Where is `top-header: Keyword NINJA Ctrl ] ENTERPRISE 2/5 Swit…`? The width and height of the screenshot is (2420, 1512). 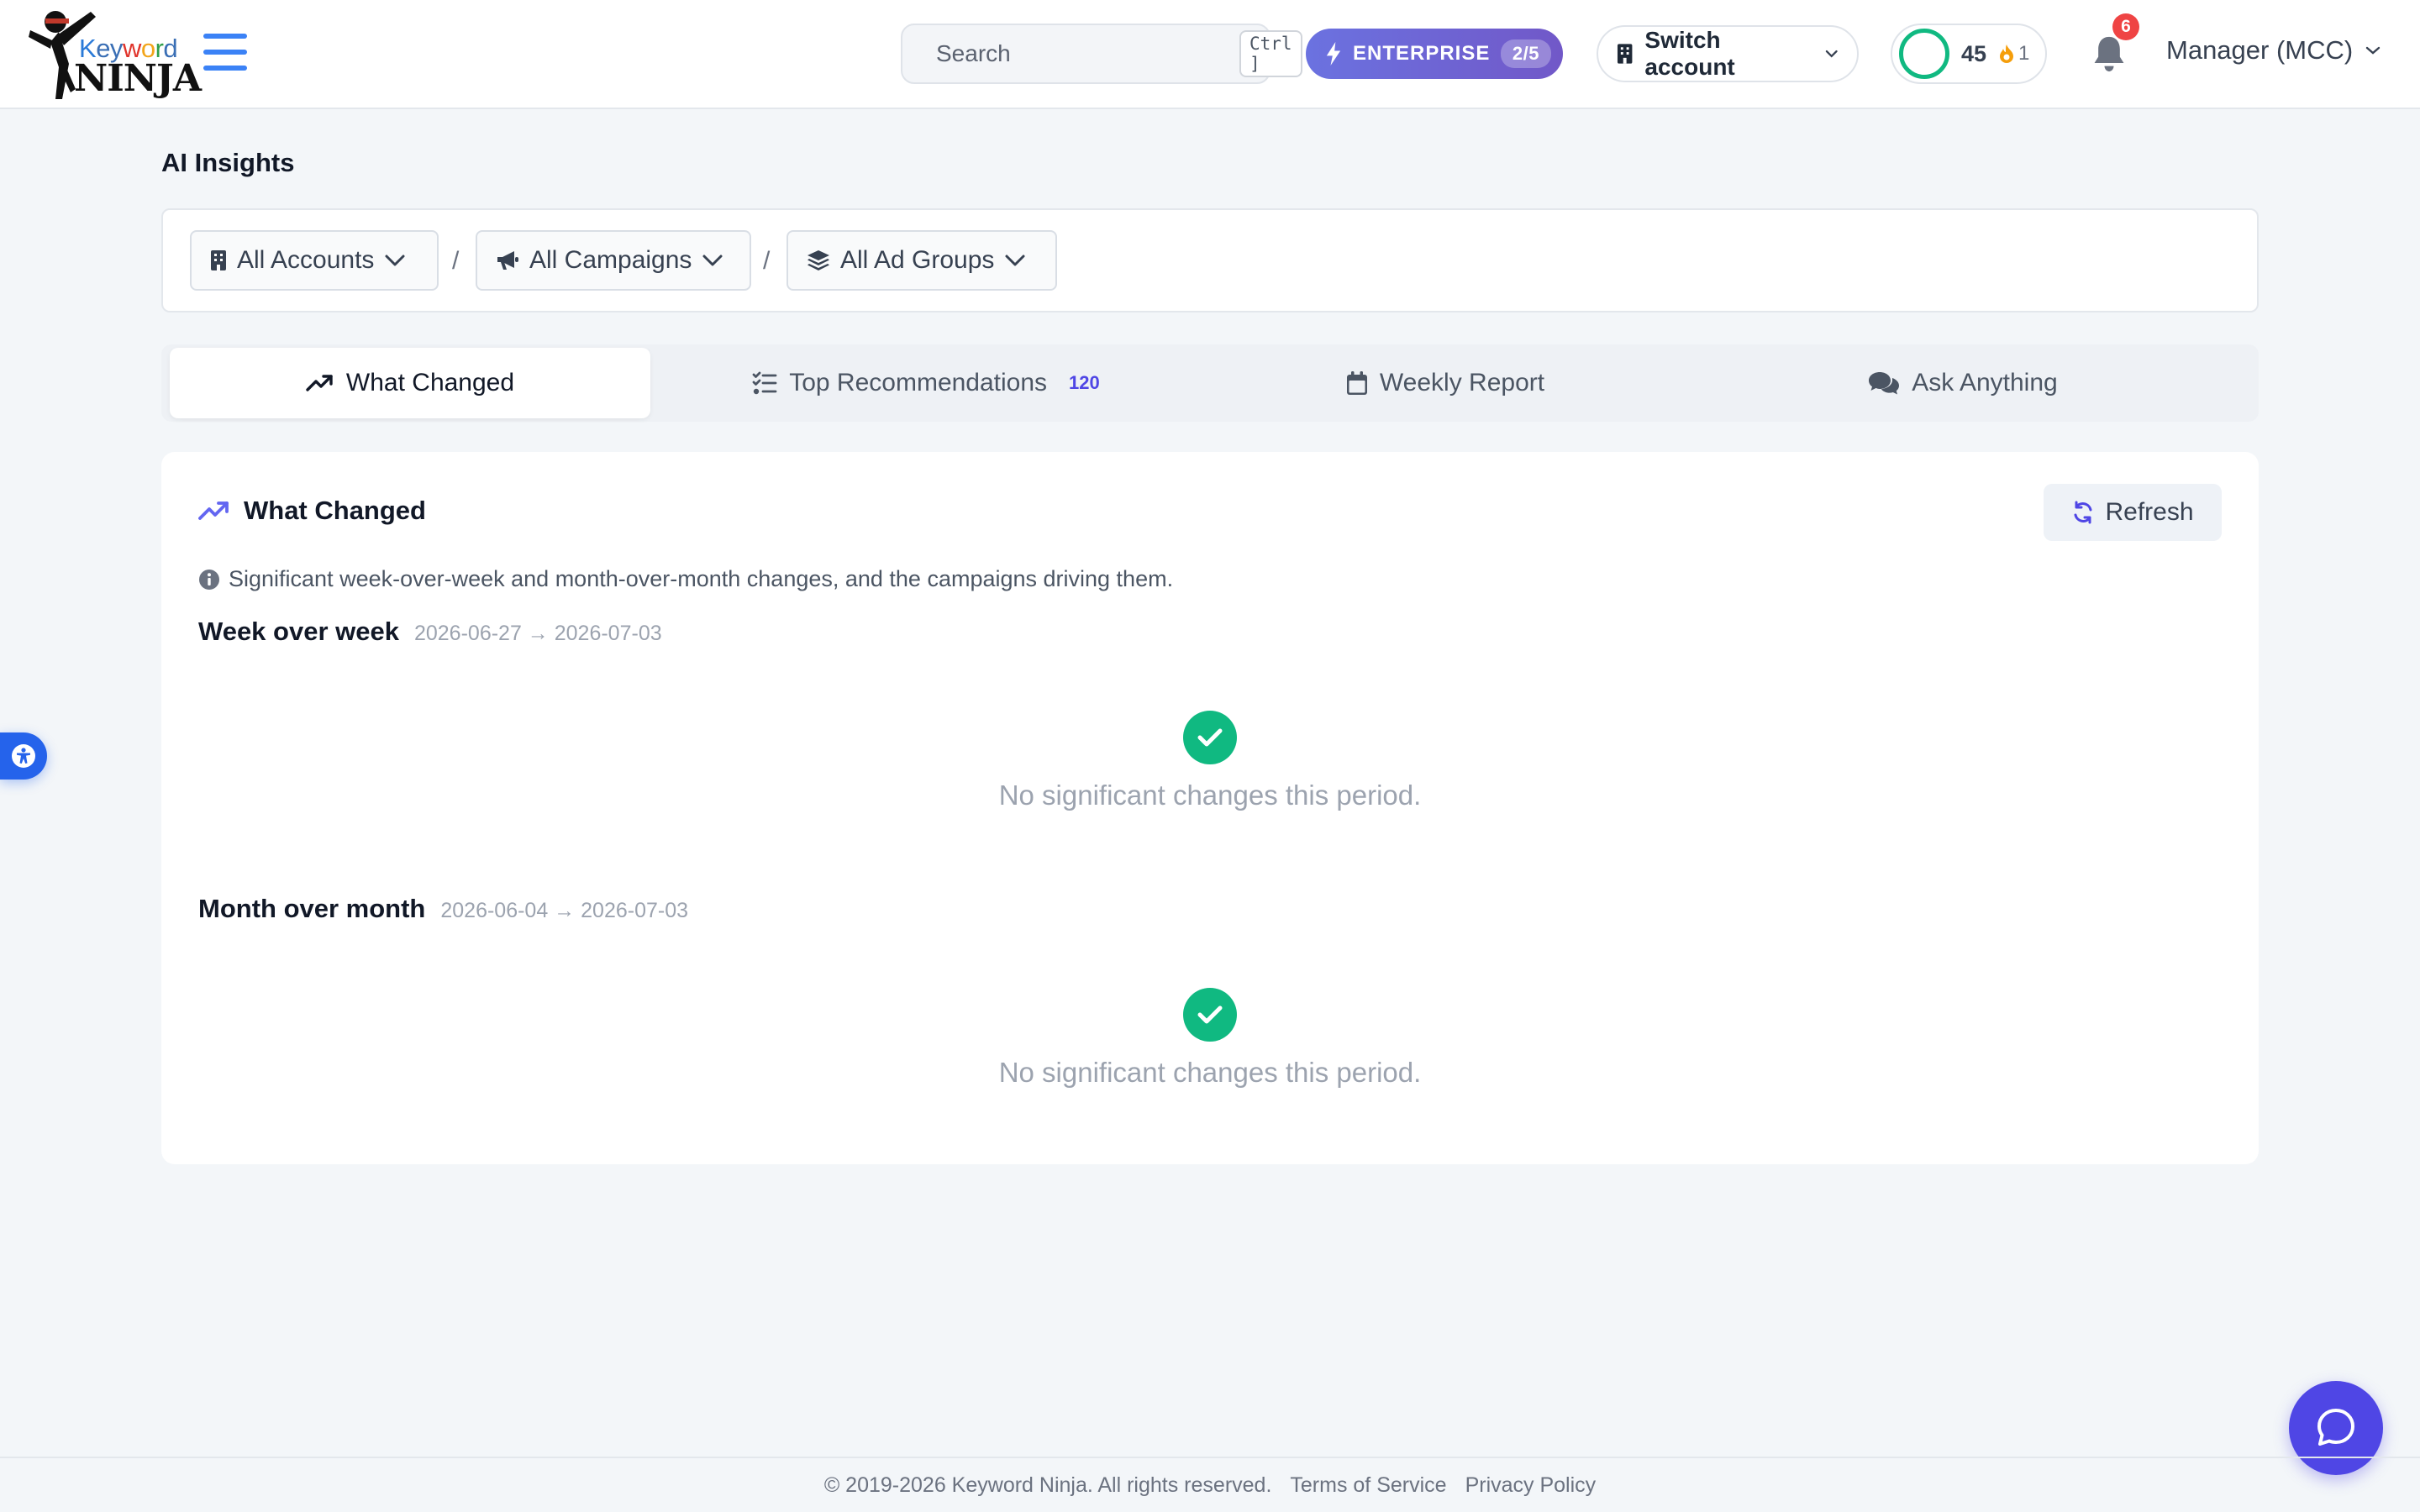
top-header: Keyword NINJA Ctrl ] ENTERPRISE 2/5 Swit… is located at coordinates (1210, 54).